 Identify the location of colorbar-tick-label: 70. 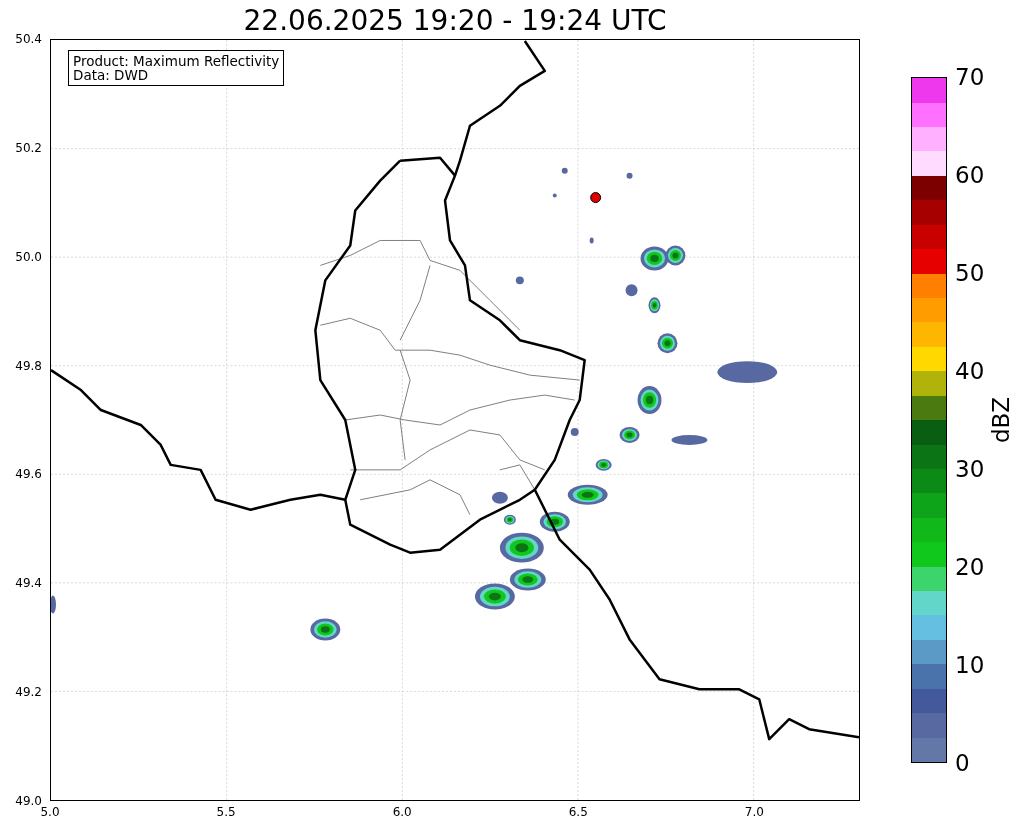
(970, 77).